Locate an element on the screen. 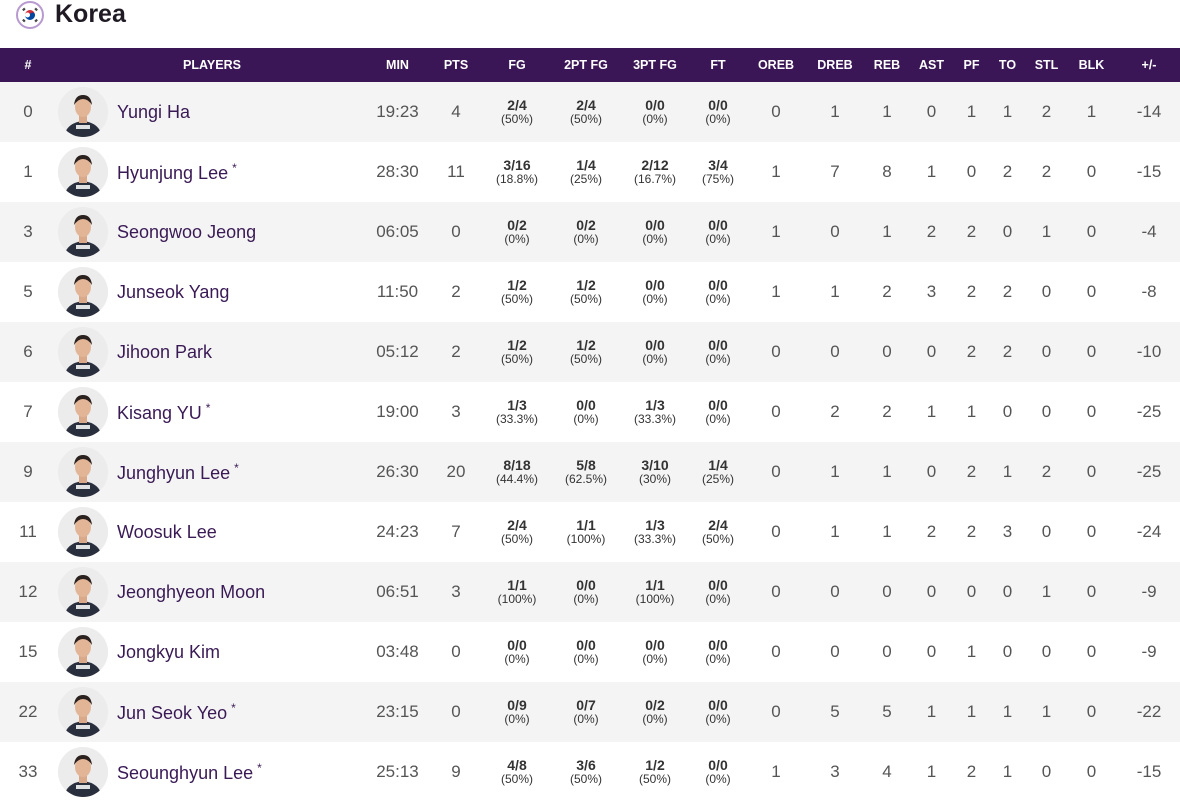 The height and width of the screenshot is (802, 1180). player-cell: Woosuk Lee is located at coordinates (212, 532).